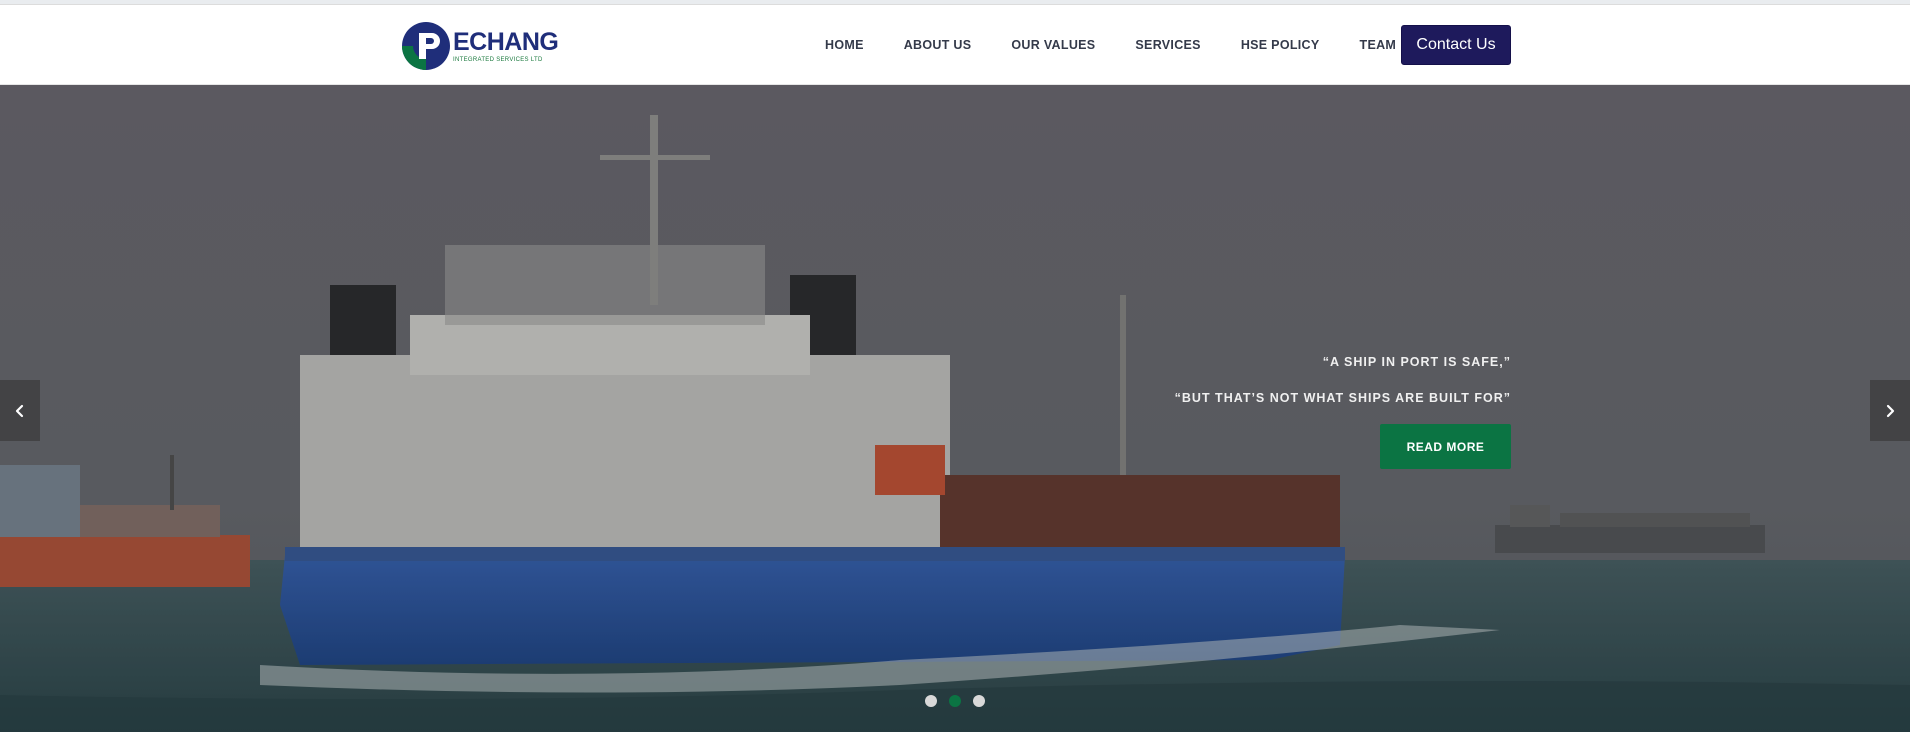 Image resolution: width=1910 pixels, height=732 pixels. I want to click on nav-item-team: TEAM, so click(1378, 45).